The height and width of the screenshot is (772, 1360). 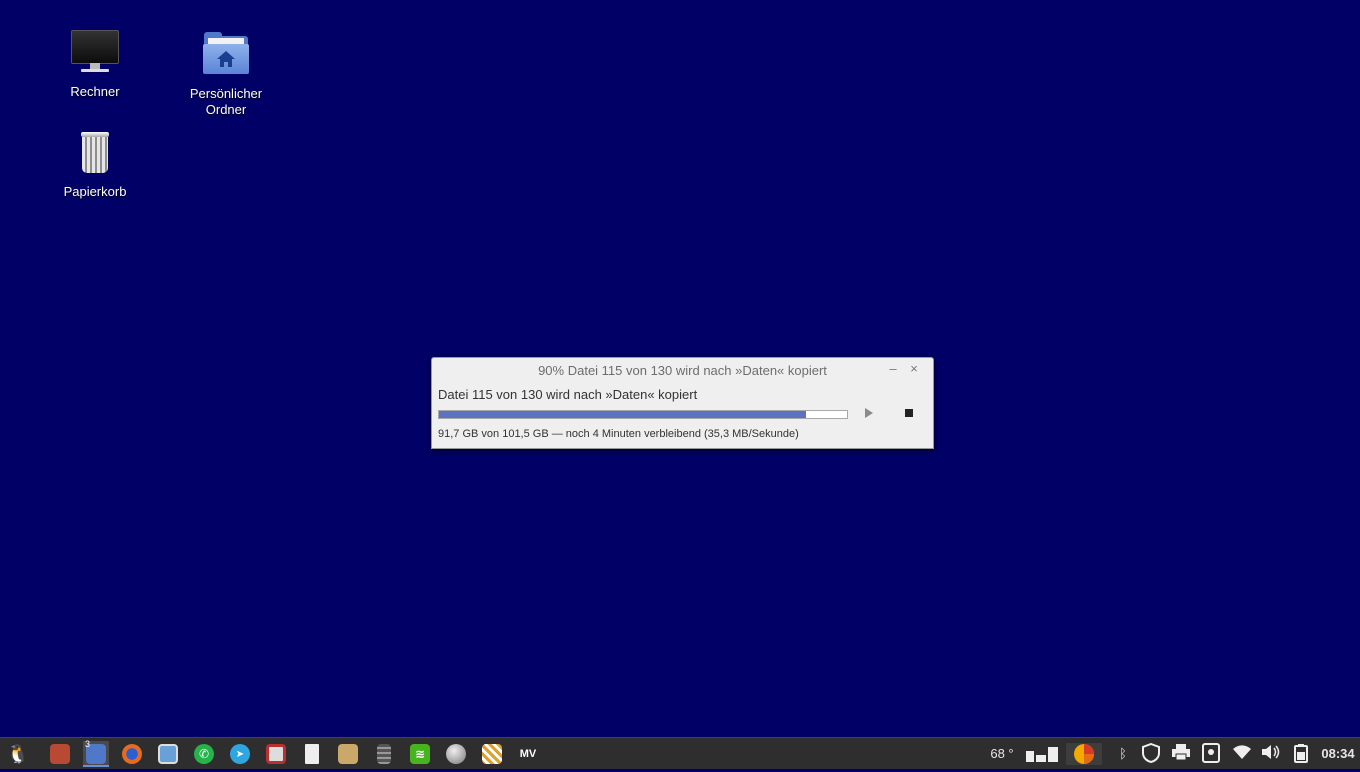 I want to click on cpu-monitor, so click(x=1084, y=754).